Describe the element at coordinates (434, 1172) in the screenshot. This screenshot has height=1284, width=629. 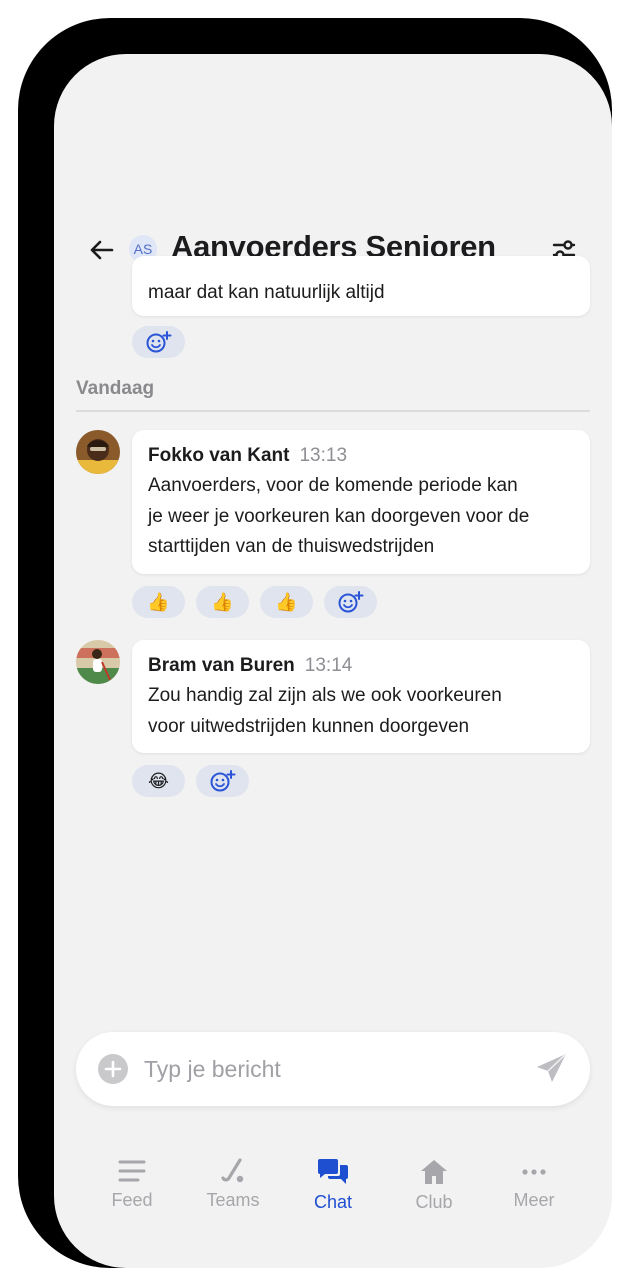
I see `home-icon` at that location.